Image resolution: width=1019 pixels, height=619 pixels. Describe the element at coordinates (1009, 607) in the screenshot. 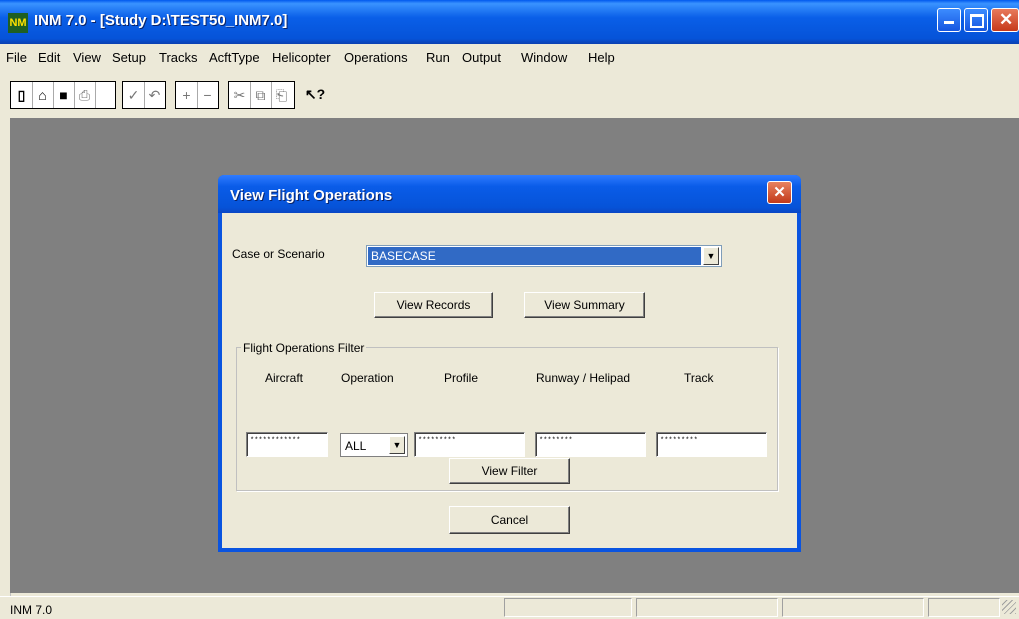

I see `resize-grip-icon` at that location.